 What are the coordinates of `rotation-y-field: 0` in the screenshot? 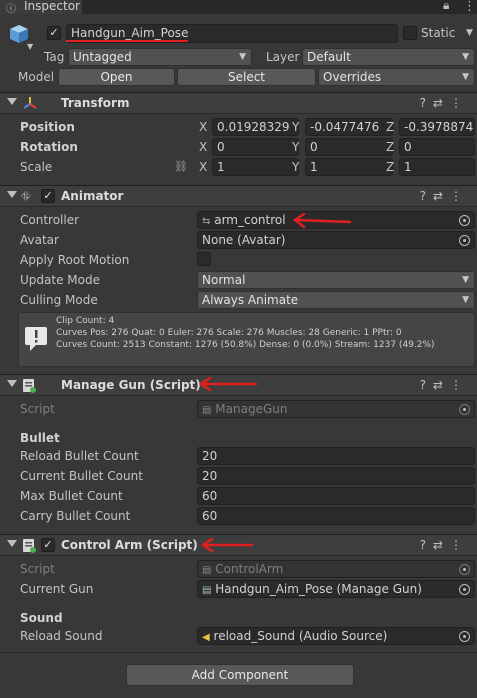 It's located at (349, 147).